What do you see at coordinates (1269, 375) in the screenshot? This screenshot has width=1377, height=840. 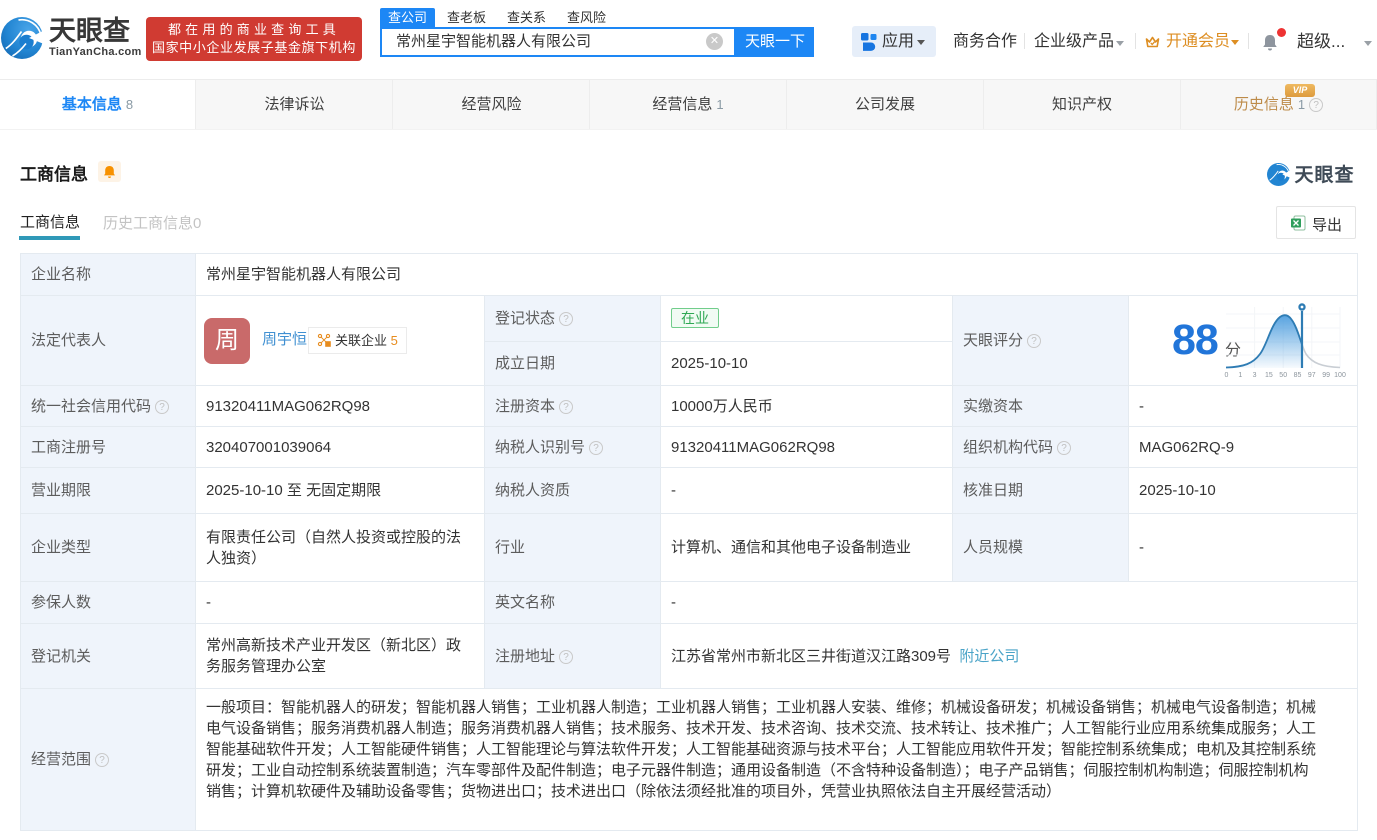 I see `svg-text: 15` at bounding box center [1269, 375].